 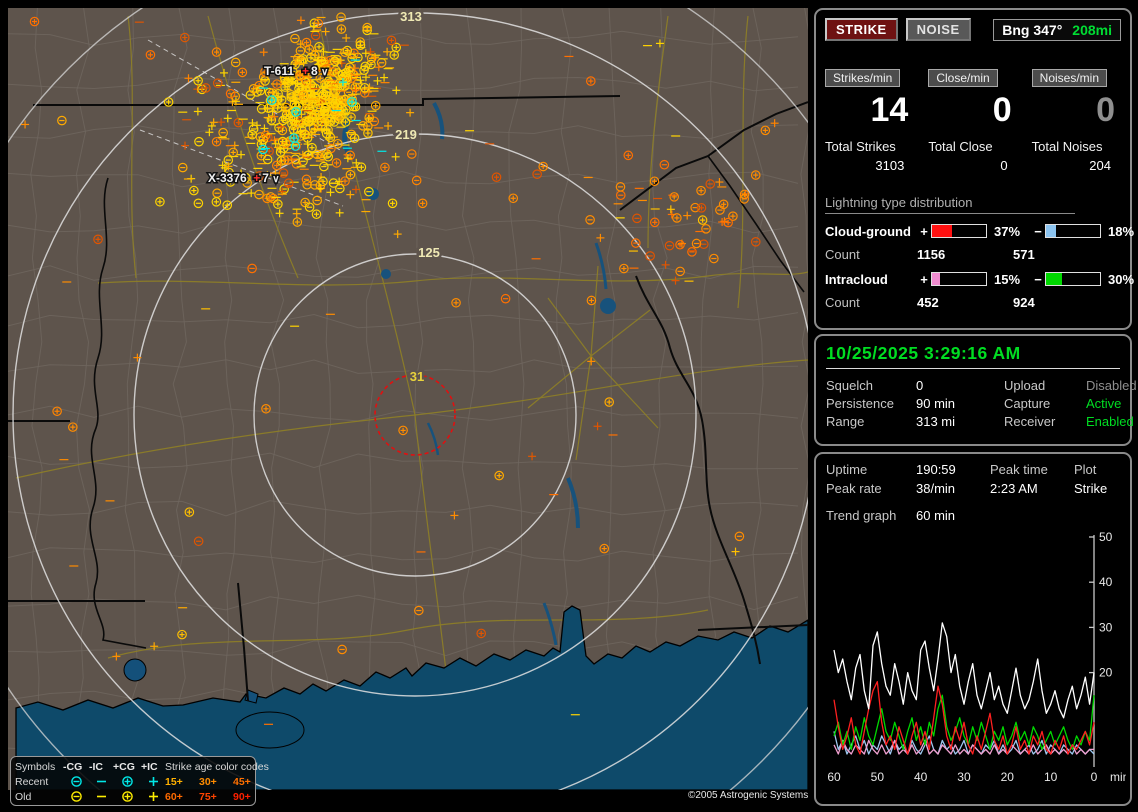 I want to click on squelch-value: 0, so click(x=920, y=385).